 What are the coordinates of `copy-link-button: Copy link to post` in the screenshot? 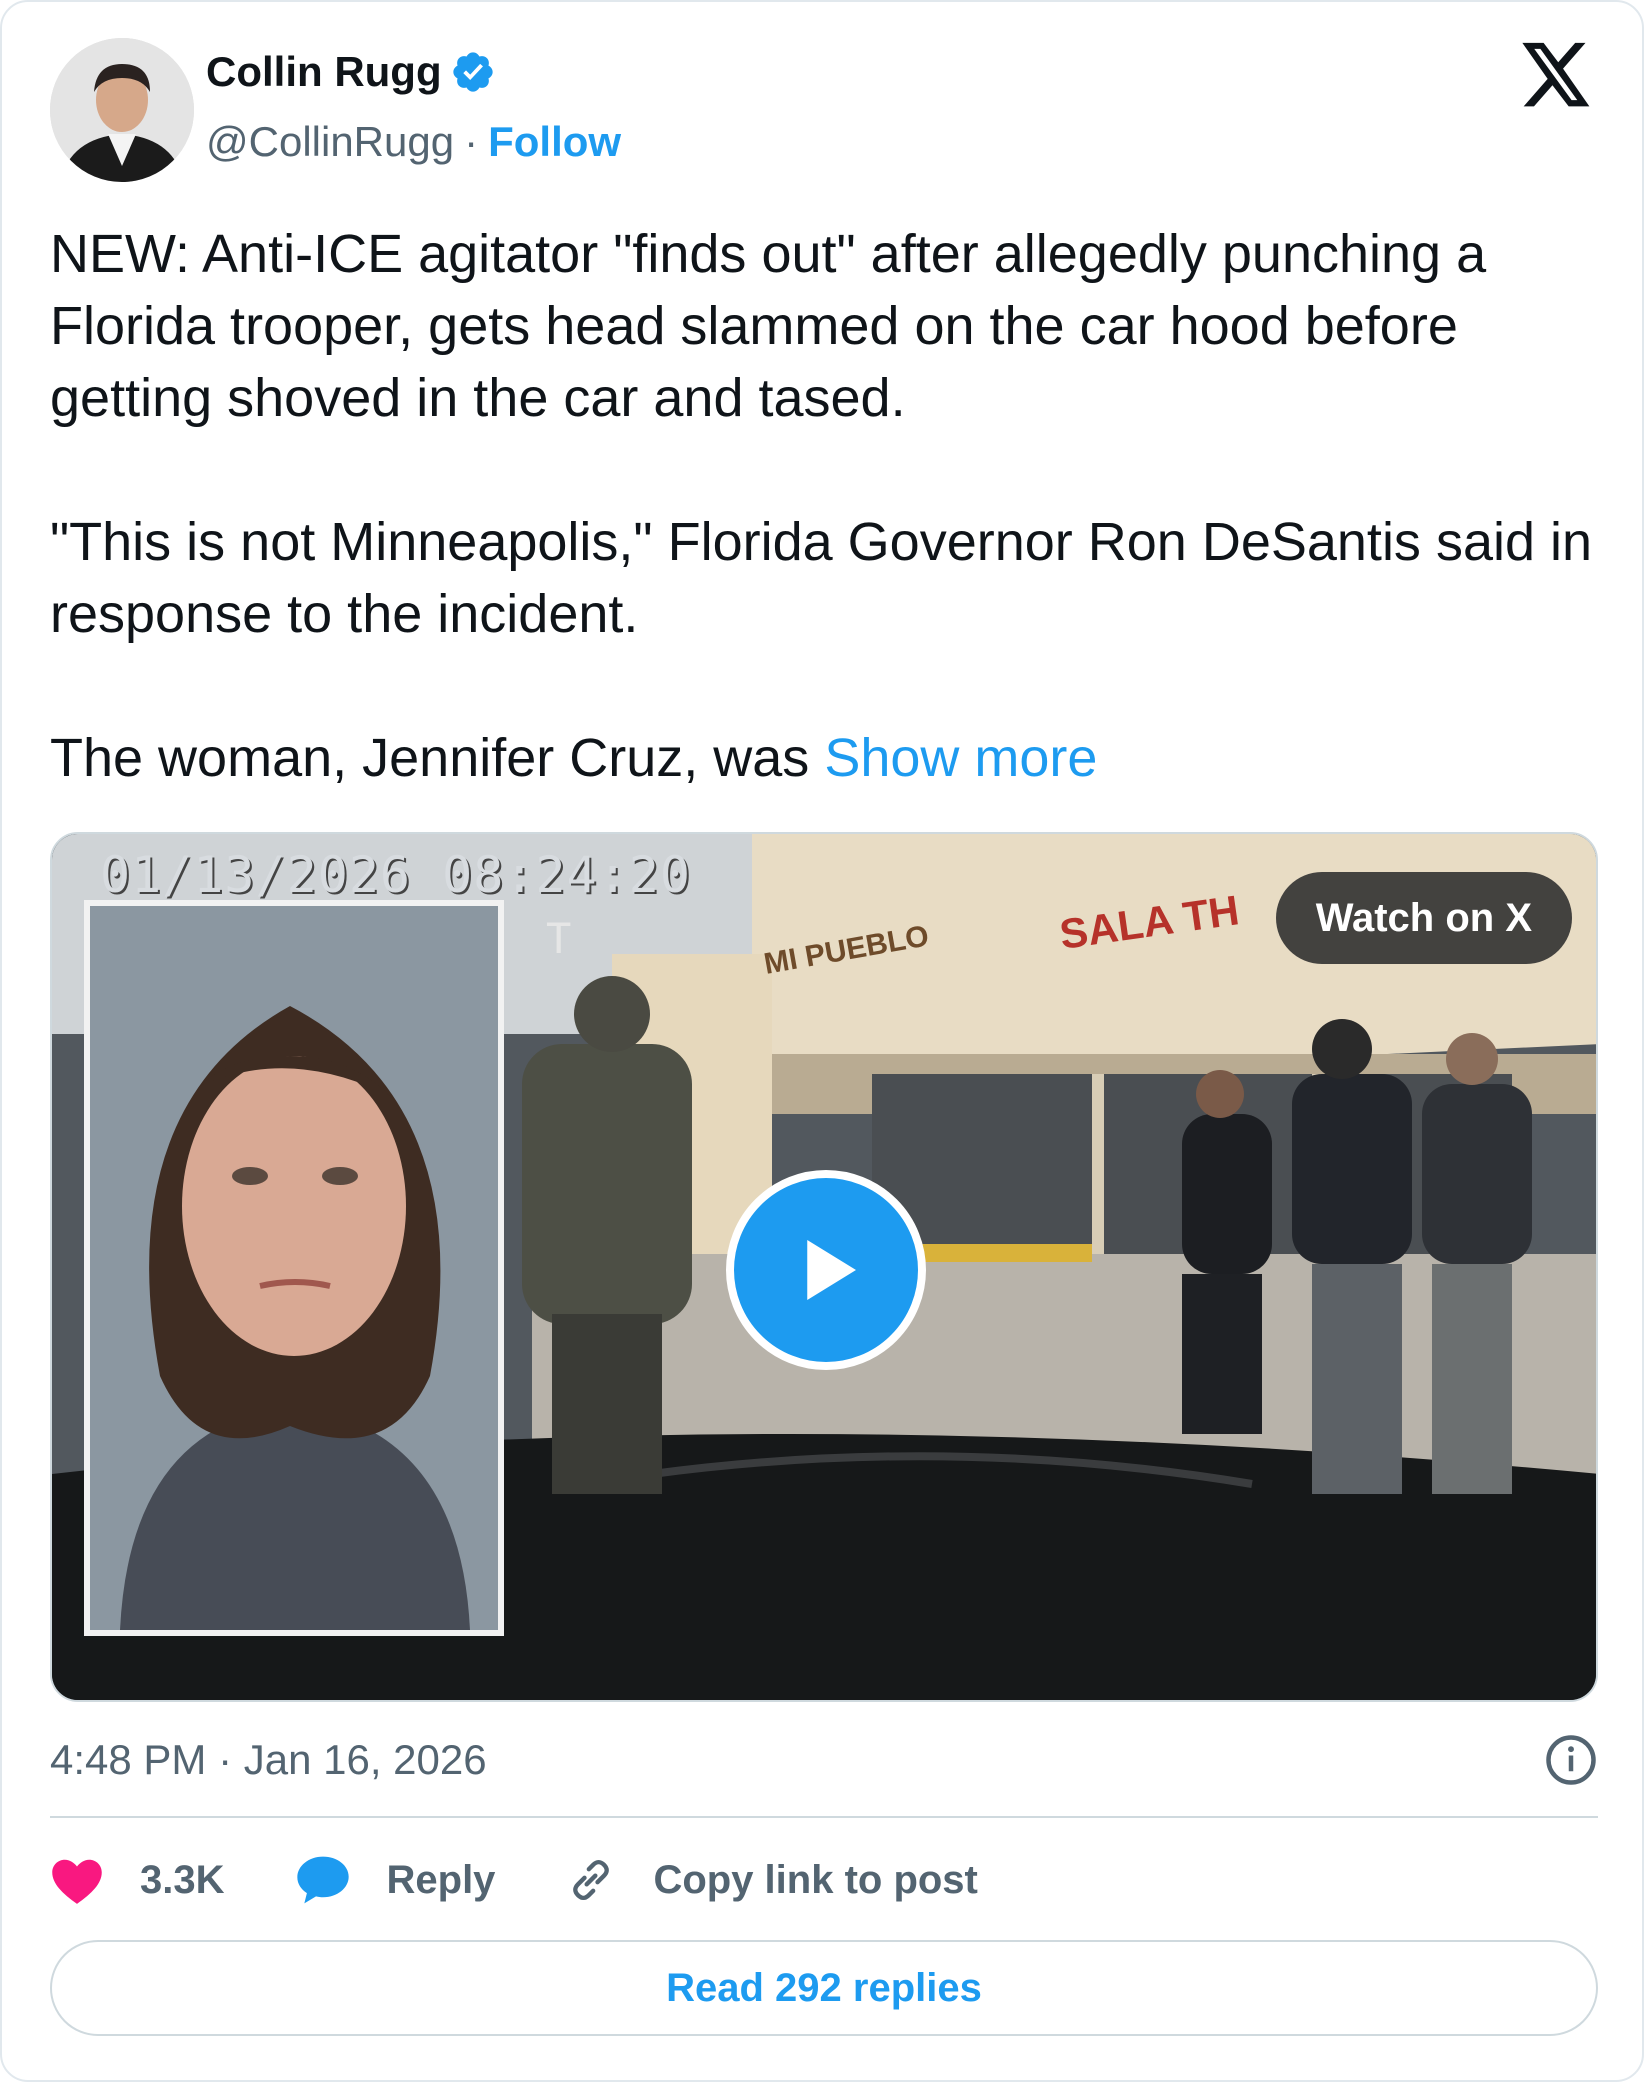 It's located at (771, 1880).